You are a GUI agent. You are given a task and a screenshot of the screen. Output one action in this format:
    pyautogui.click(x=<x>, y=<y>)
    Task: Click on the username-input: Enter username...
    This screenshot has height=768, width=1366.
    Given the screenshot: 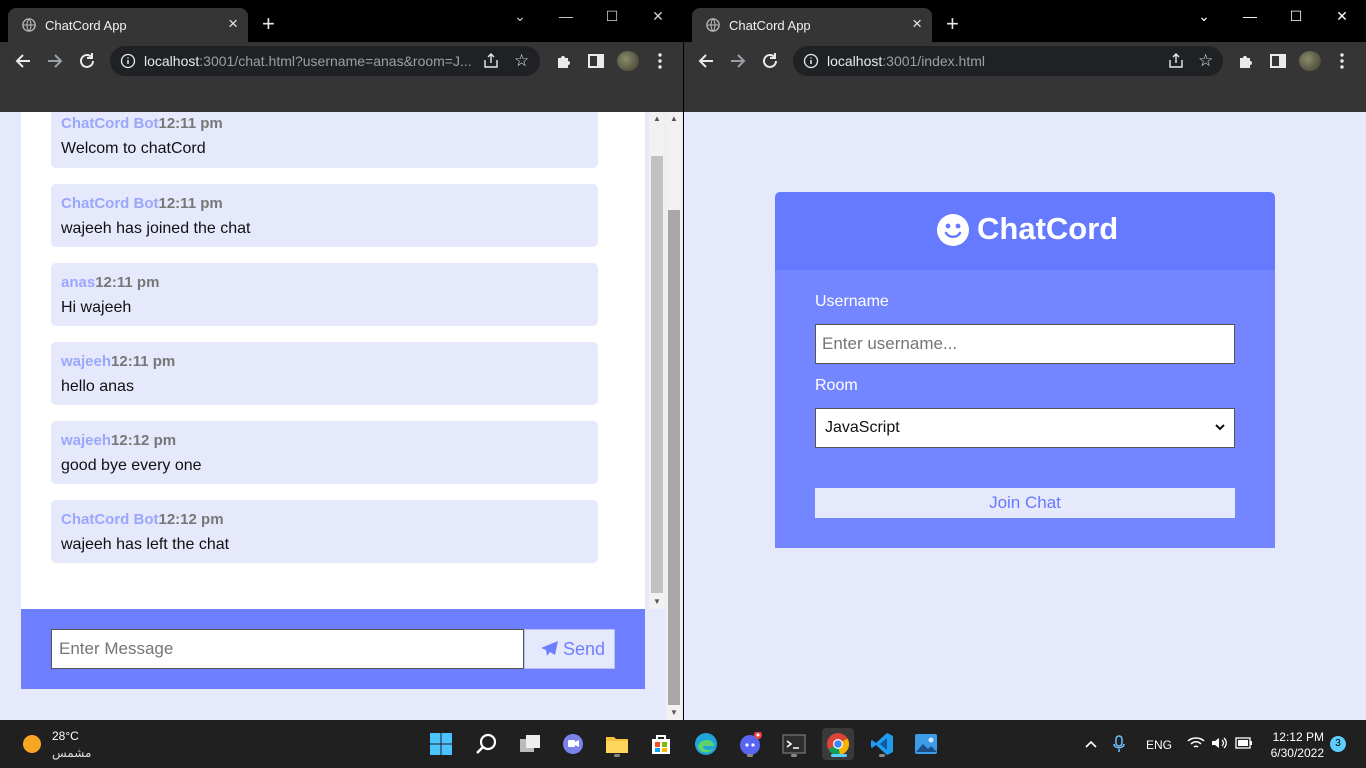 What is the action you would take?
    pyautogui.click(x=1025, y=344)
    